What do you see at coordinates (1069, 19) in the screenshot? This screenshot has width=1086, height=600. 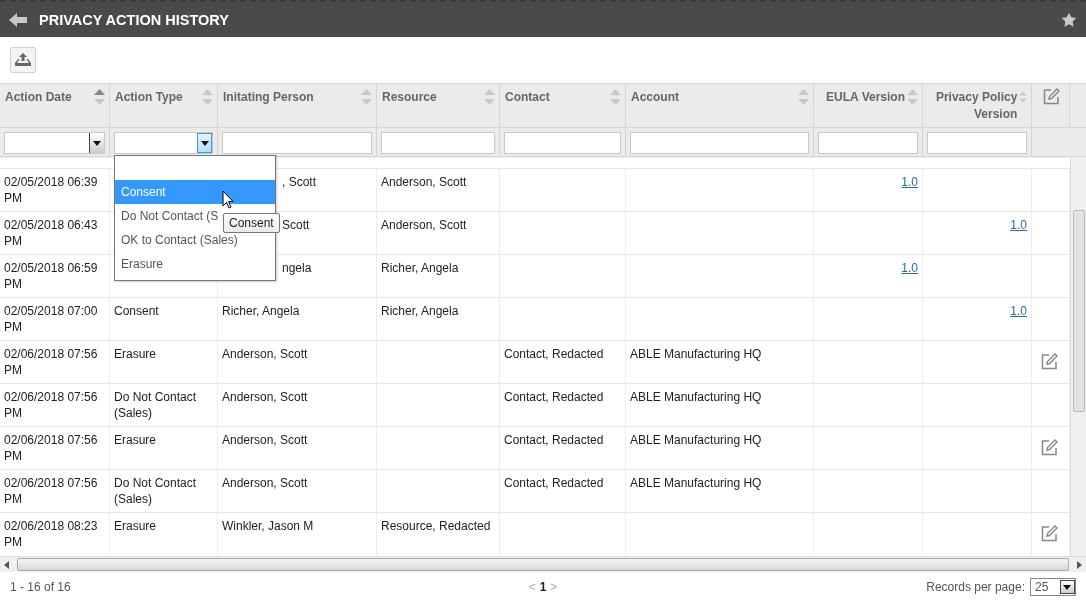 I see `star-icon` at bounding box center [1069, 19].